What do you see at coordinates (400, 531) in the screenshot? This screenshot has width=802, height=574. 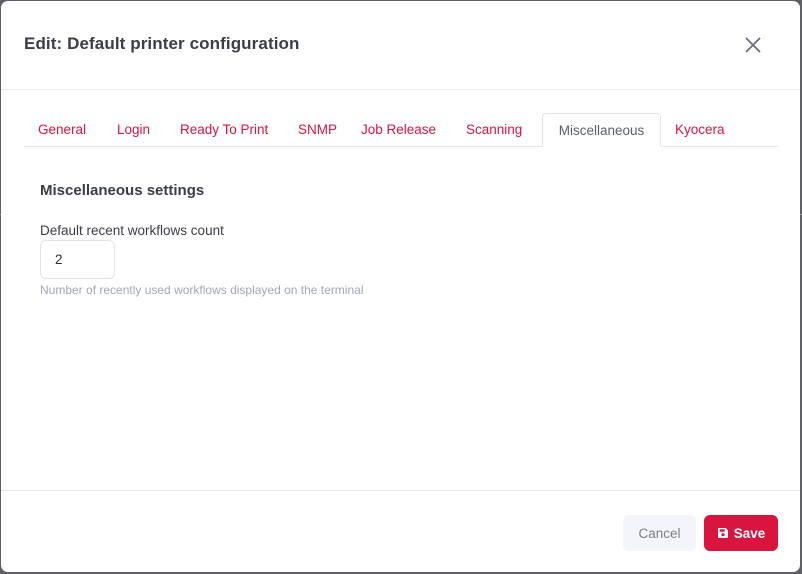 I see `dialog-footer: Cancel Save` at bounding box center [400, 531].